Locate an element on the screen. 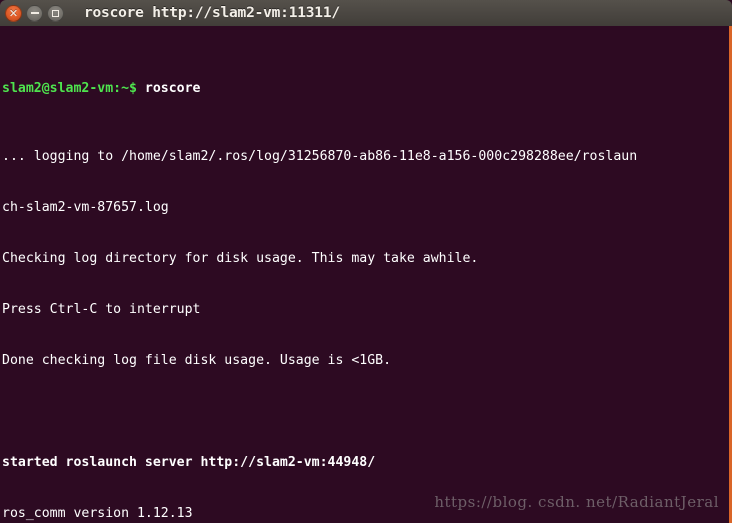 Image resolution: width=732 pixels, height=523 pixels. close-icon: ✕ is located at coordinates (13, 13).